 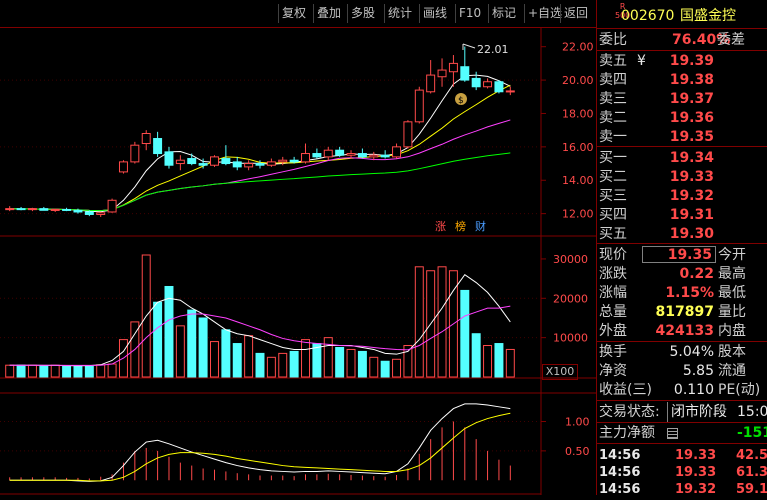 What do you see at coordinates (570, 338) in the screenshot?
I see `volume-tick-label: 10000` at bounding box center [570, 338].